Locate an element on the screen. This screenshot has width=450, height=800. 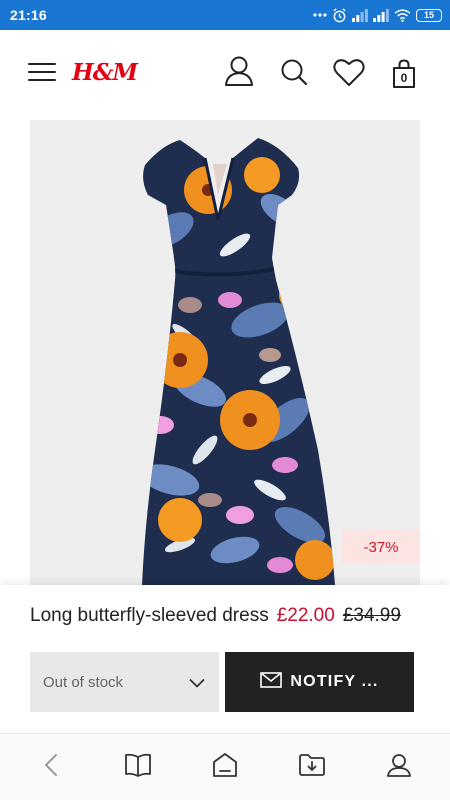
menu-button is located at coordinates (42, 74).